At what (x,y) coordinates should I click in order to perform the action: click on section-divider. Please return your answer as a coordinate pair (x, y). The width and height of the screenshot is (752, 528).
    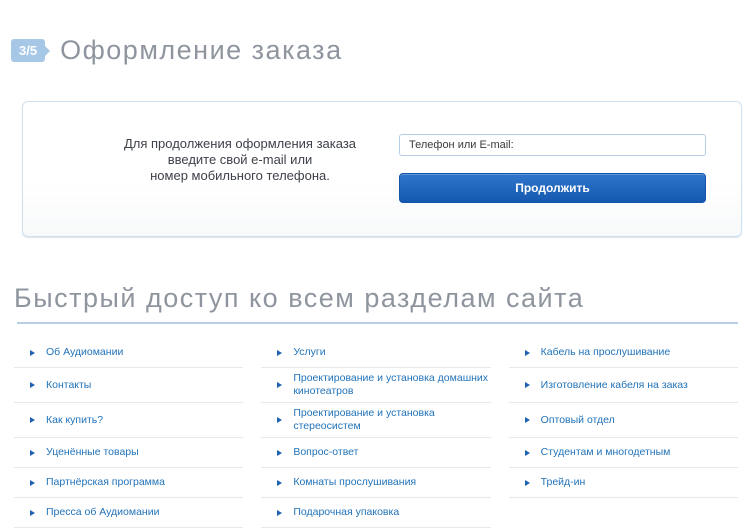
    Looking at the image, I should click on (377, 323).